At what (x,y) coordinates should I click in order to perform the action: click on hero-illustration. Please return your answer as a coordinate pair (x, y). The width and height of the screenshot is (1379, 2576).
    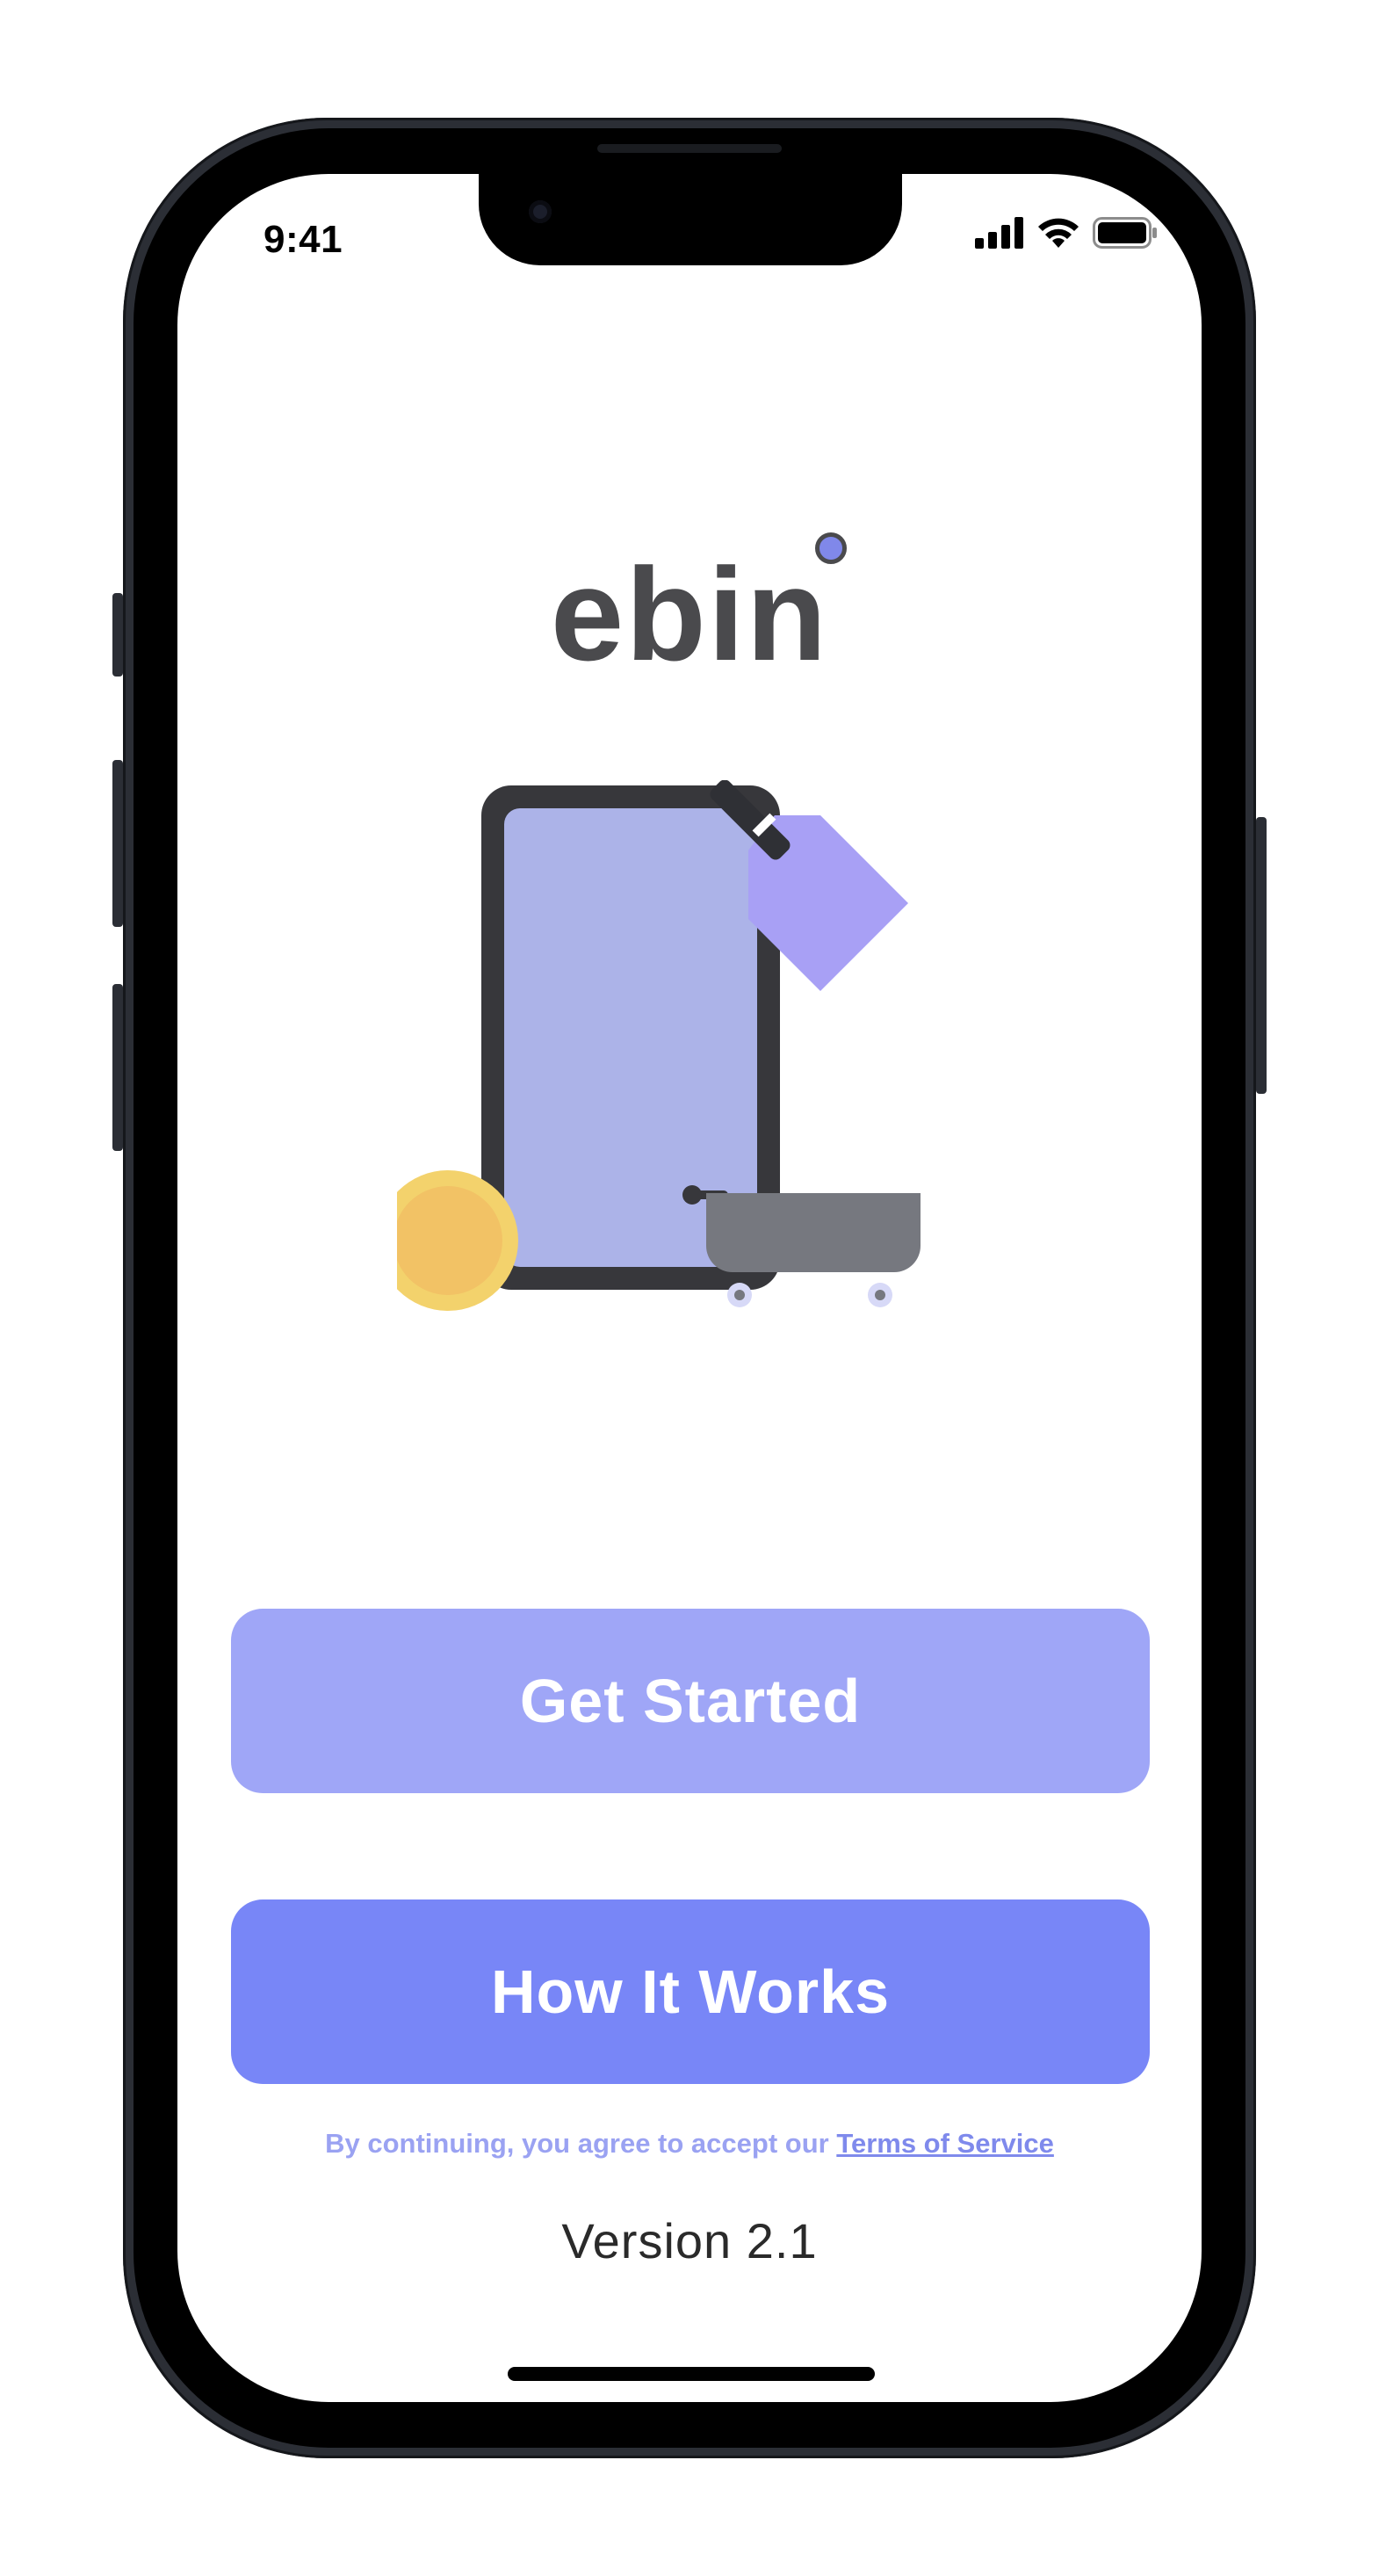
    Looking at the image, I should click on (659, 1045).